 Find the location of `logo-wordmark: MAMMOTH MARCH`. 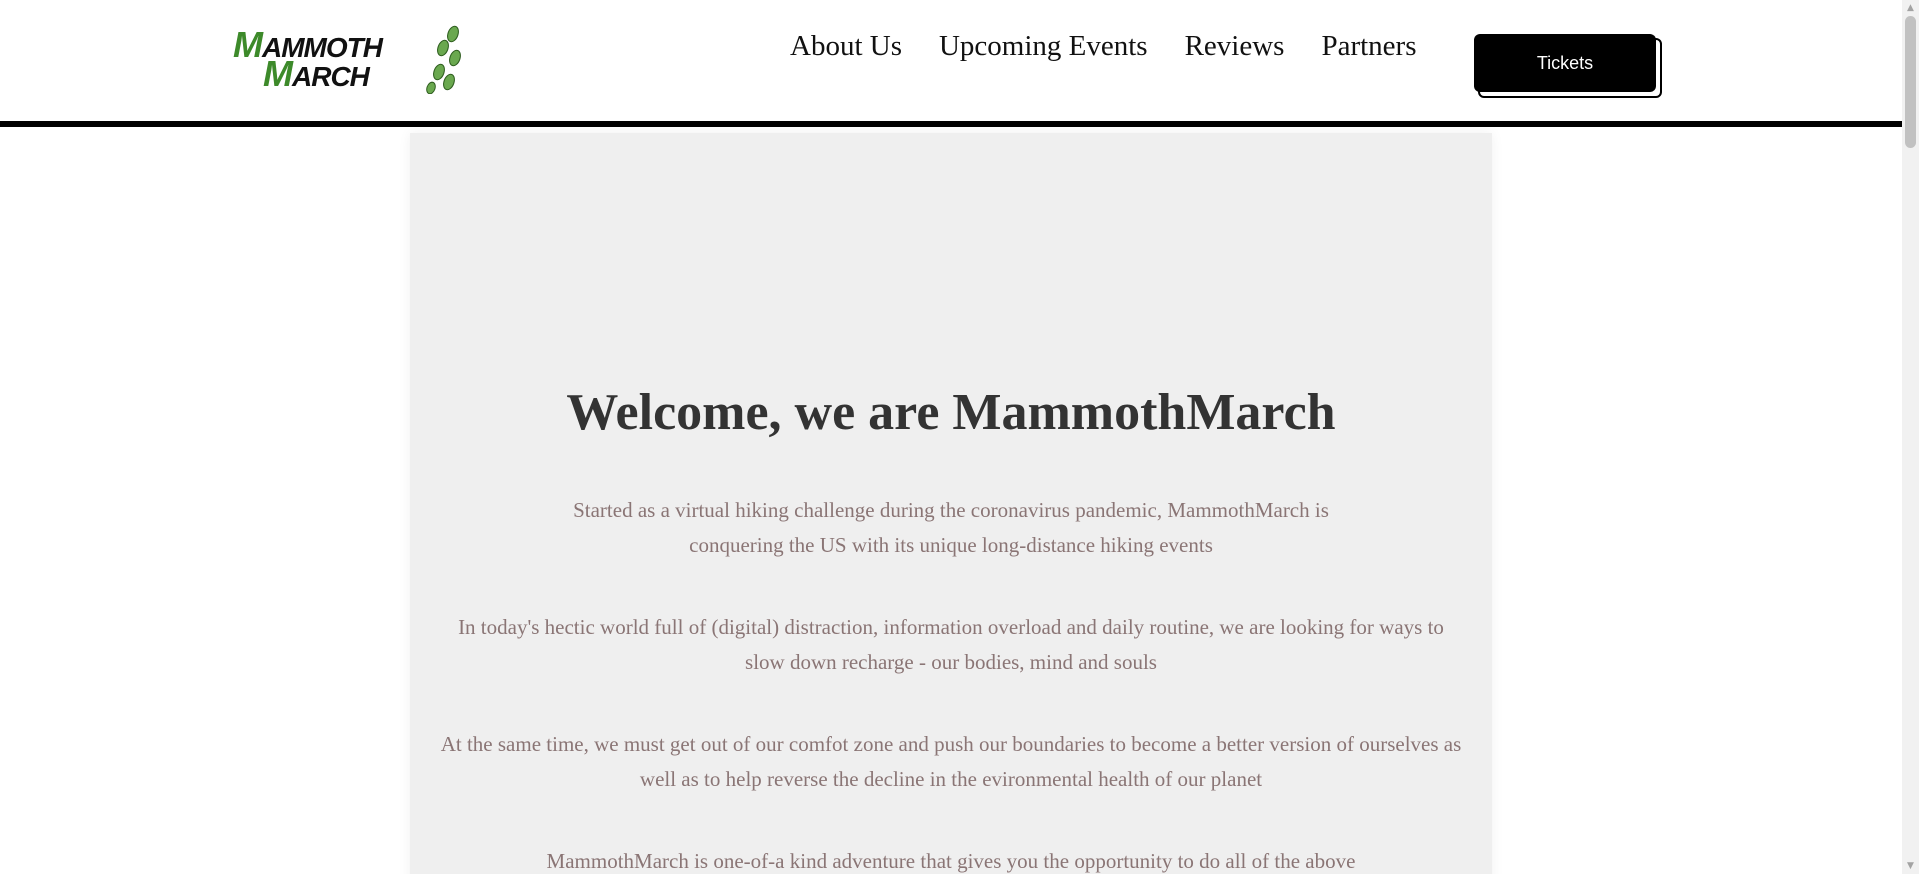

logo-wordmark: MAMMOTH MARCH is located at coordinates (308, 59).